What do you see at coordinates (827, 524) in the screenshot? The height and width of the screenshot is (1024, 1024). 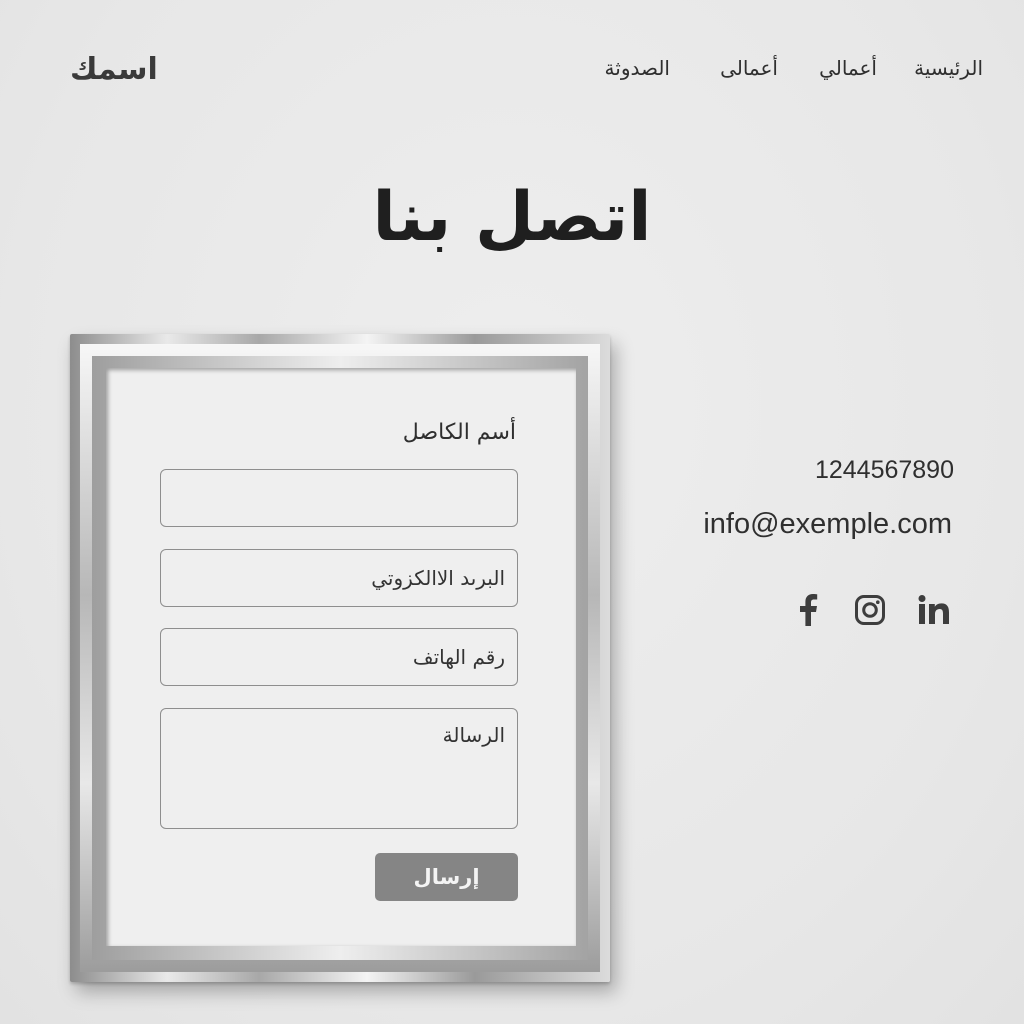 I see `contact-email: info@exemple.com` at bounding box center [827, 524].